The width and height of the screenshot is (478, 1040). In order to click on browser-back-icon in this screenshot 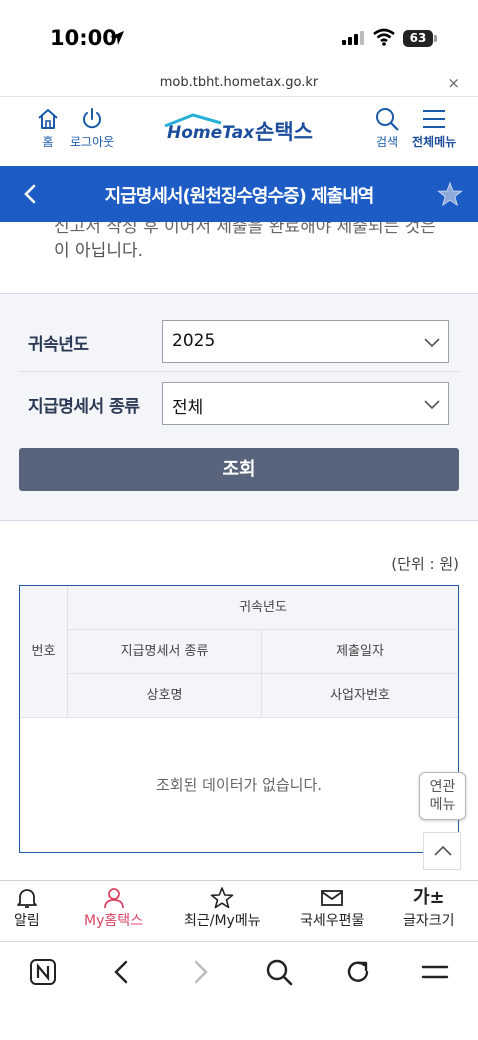, I will do `click(122, 972)`.